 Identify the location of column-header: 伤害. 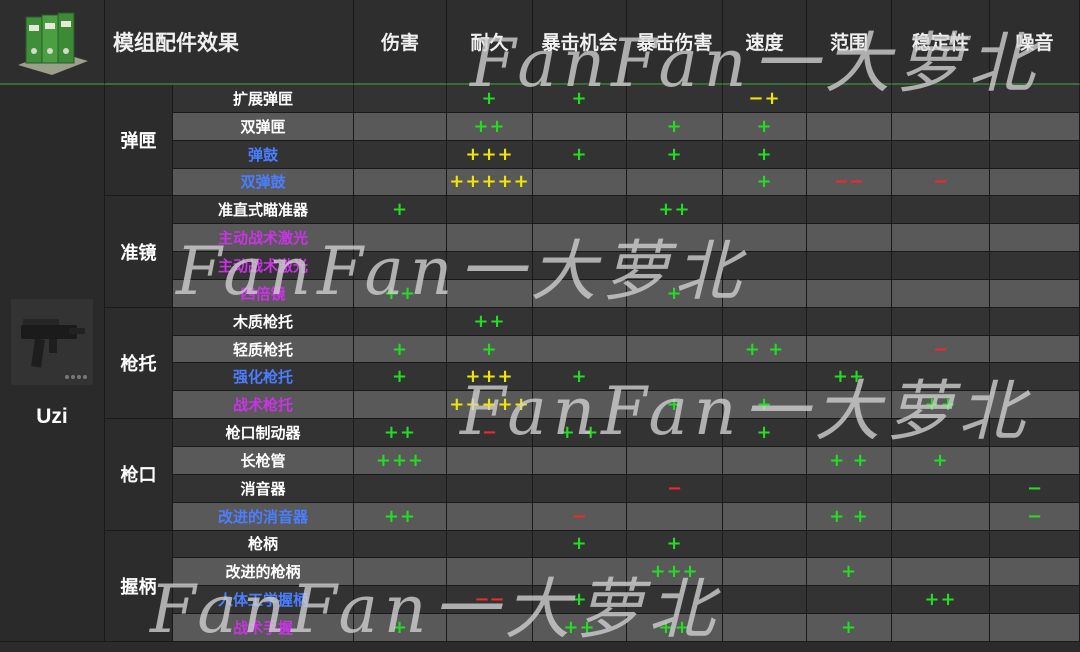
(400, 42).